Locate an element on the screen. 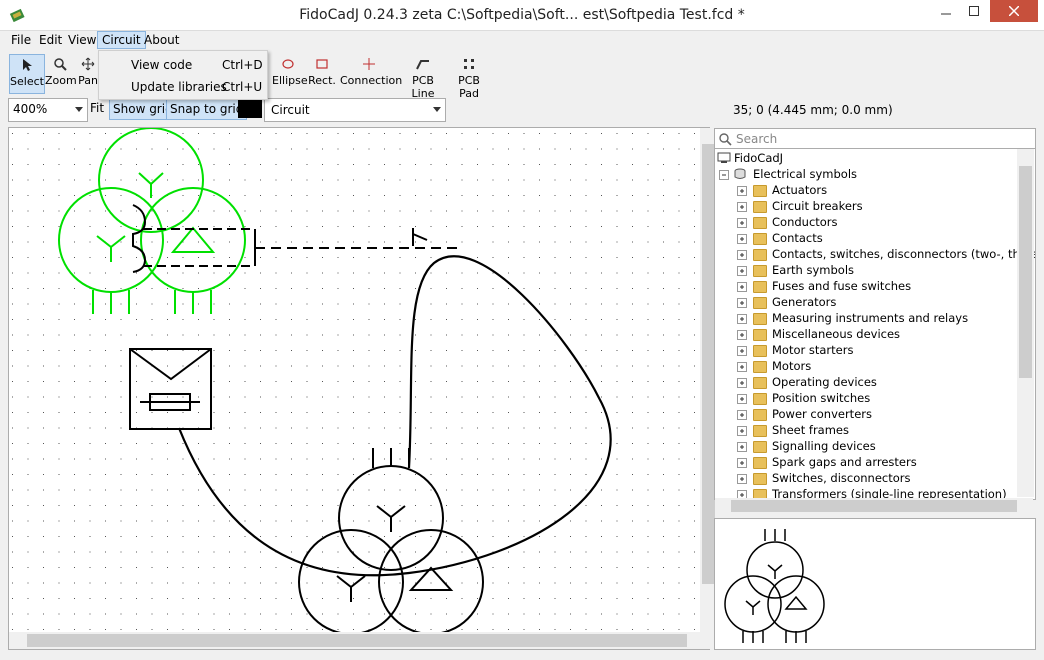 This screenshot has width=1044, height=660. tool-ellipse: Ellipse is located at coordinates (290, 73).